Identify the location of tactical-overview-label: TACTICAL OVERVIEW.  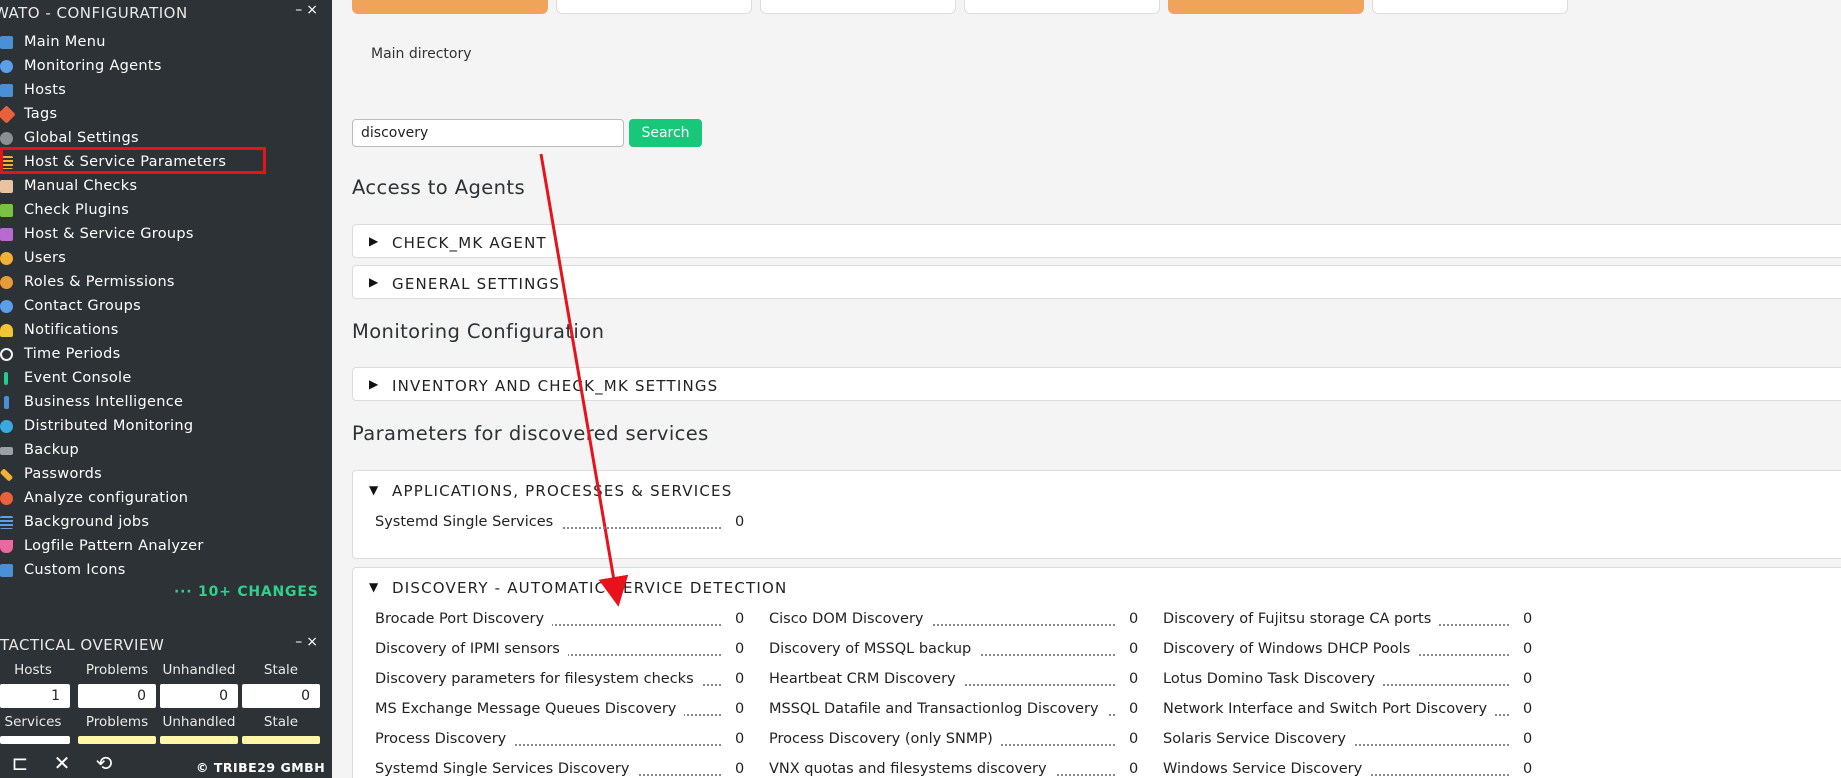
(82, 645).